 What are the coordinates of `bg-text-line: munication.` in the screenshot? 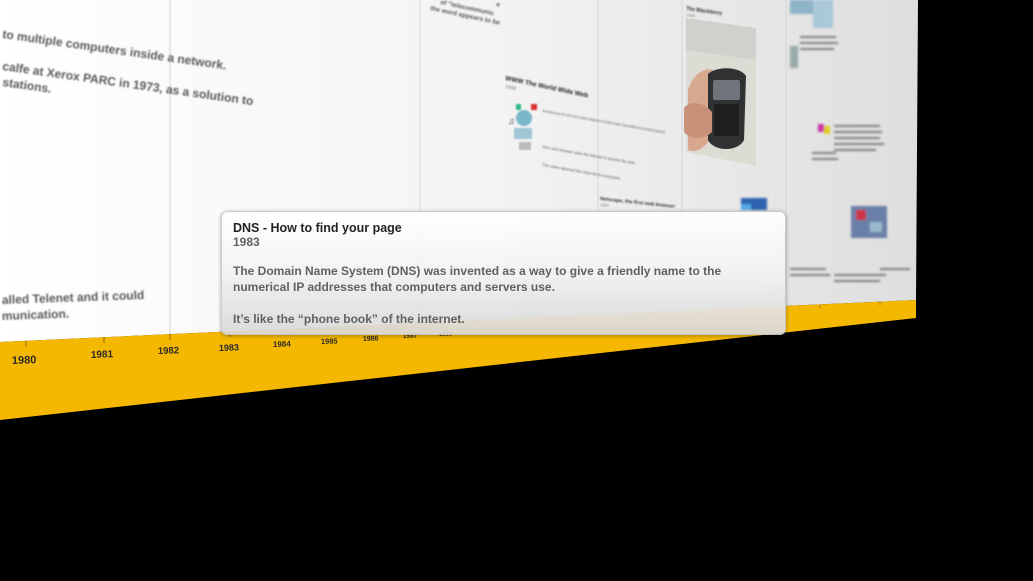 It's located at (36, 315).